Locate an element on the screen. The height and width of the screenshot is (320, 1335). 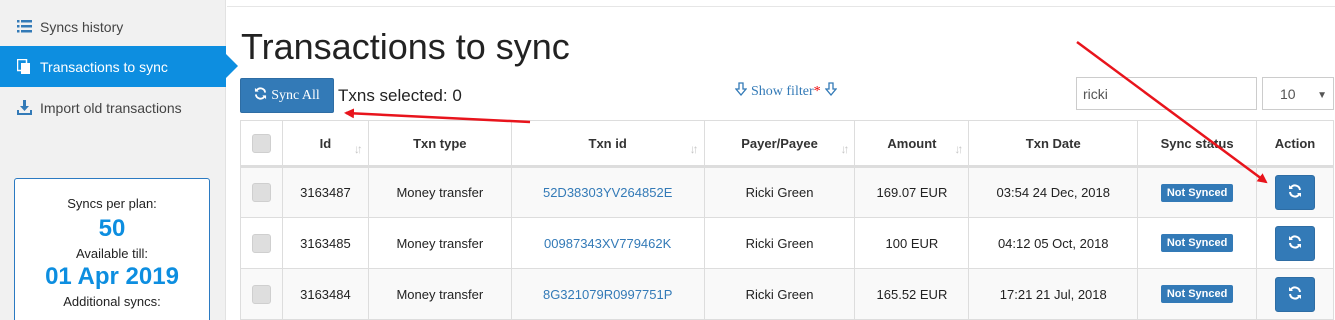
column-header-amount: Amount ↓↑ is located at coordinates (912, 144).